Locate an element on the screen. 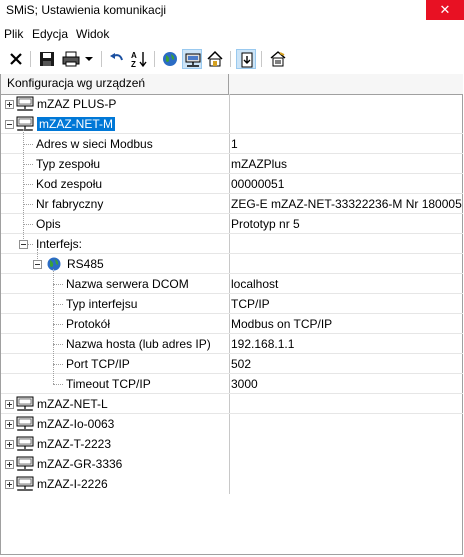  tree-item-value: mZAZPlus is located at coordinates (259, 164).